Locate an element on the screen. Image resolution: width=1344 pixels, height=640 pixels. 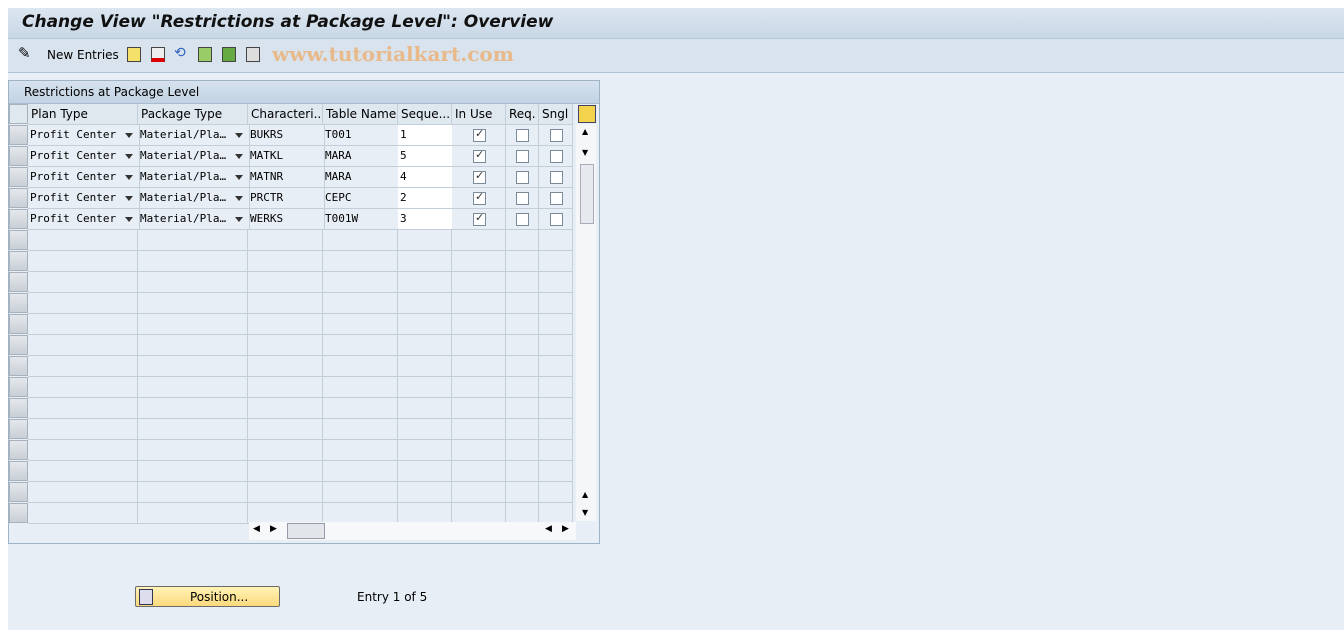
copy-icon is located at coordinates (134, 54).